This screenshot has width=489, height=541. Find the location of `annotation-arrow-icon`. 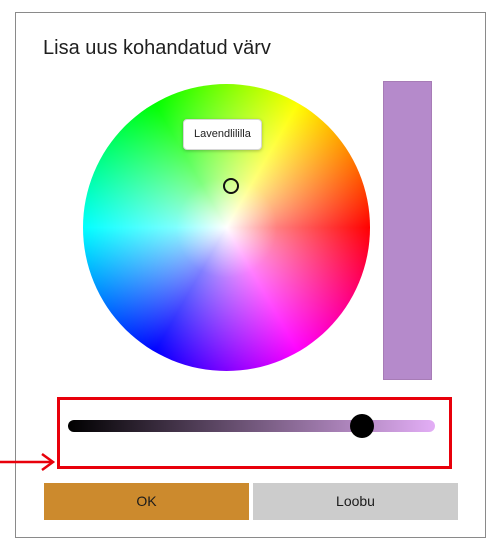

annotation-arrow-icon is located at coordinates (28, 462).